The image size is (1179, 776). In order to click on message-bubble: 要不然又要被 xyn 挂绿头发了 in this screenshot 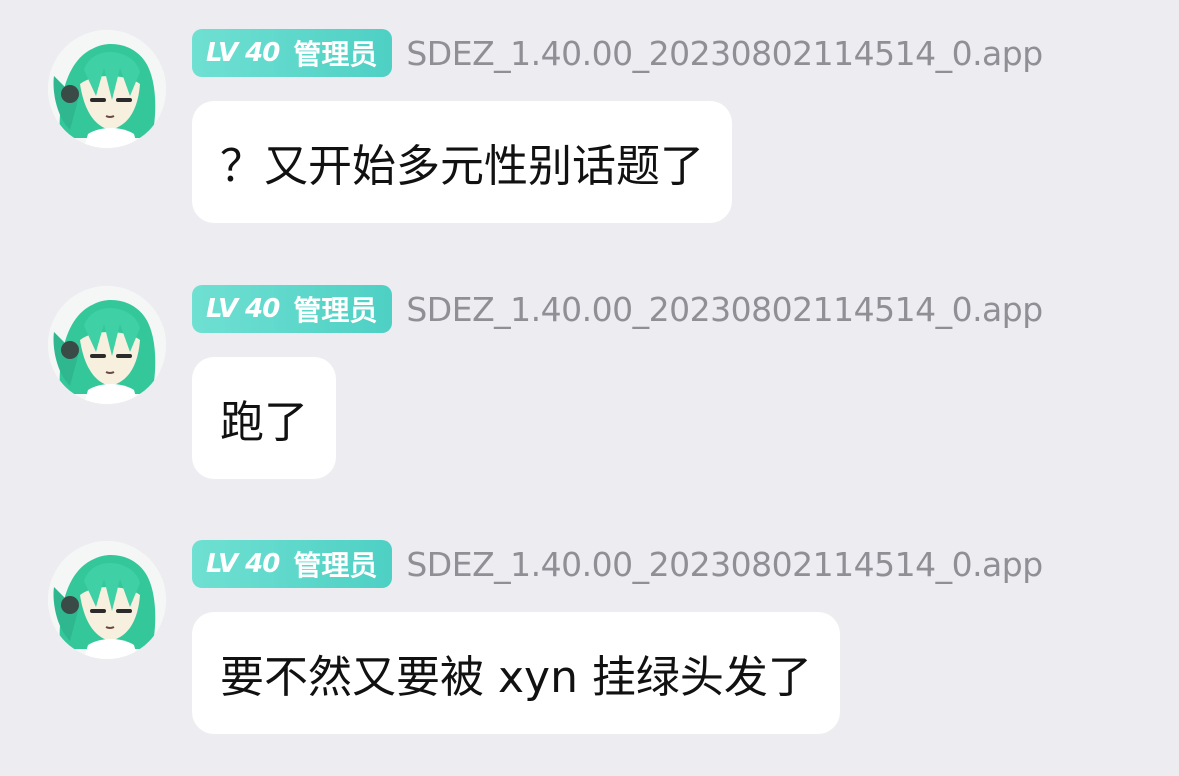, I will do `click(516, 673)`.